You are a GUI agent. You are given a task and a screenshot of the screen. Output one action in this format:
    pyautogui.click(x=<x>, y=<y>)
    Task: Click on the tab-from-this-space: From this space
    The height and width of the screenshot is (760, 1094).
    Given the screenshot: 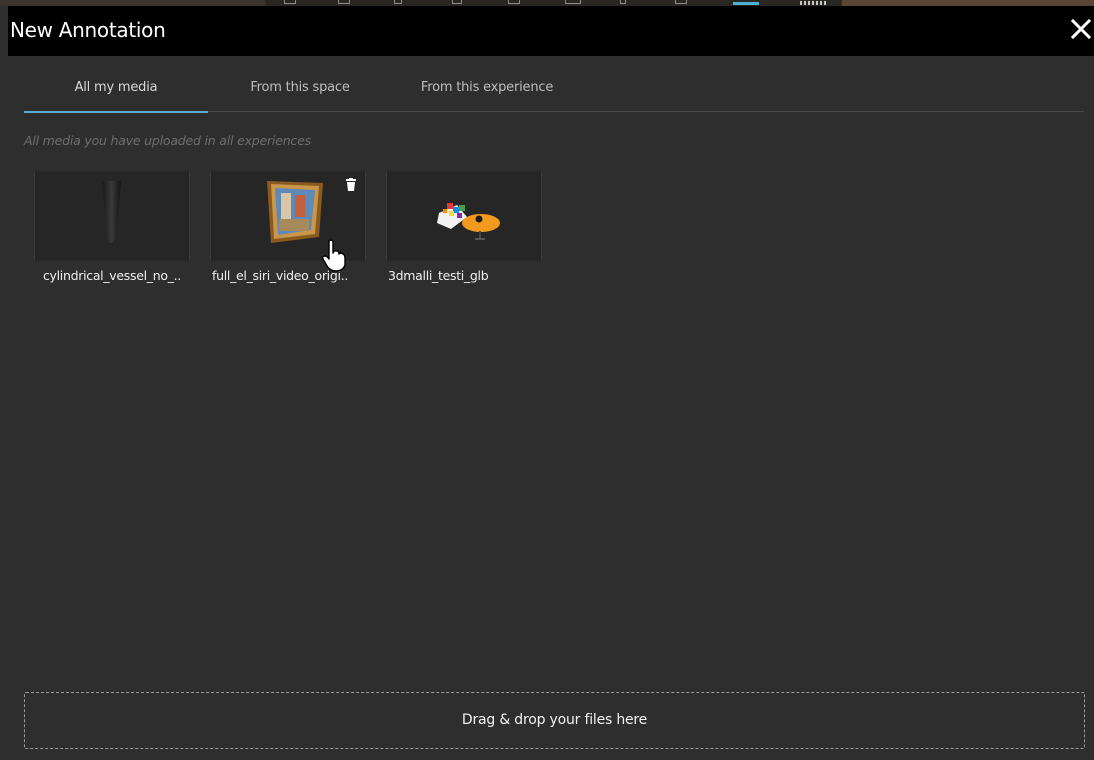 What is the action you would take?
    pyautogui.click(x=300, y=88)
    